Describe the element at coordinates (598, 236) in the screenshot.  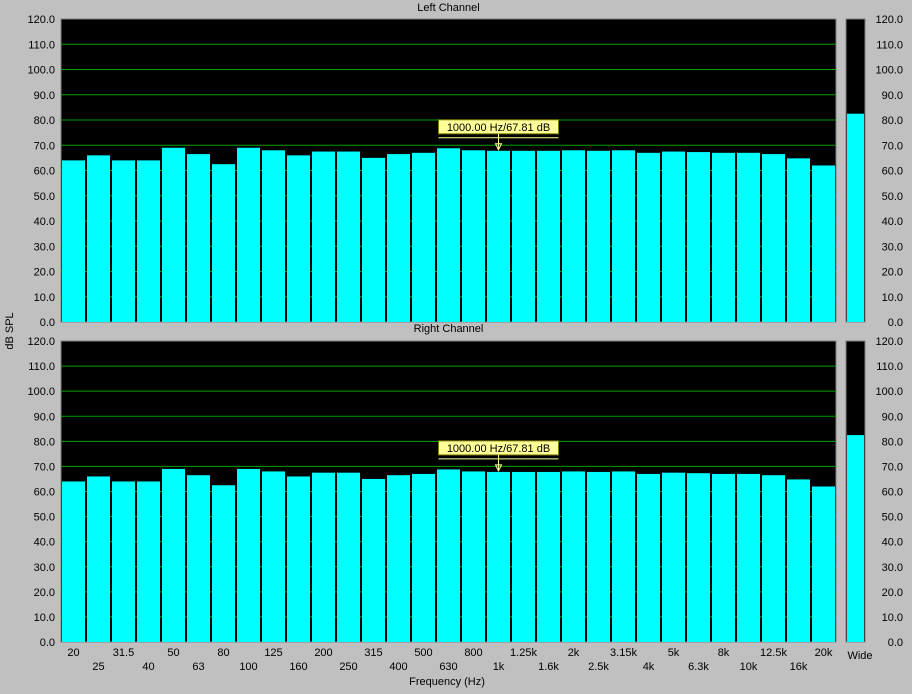
I see `bar-2.5k` at that location.